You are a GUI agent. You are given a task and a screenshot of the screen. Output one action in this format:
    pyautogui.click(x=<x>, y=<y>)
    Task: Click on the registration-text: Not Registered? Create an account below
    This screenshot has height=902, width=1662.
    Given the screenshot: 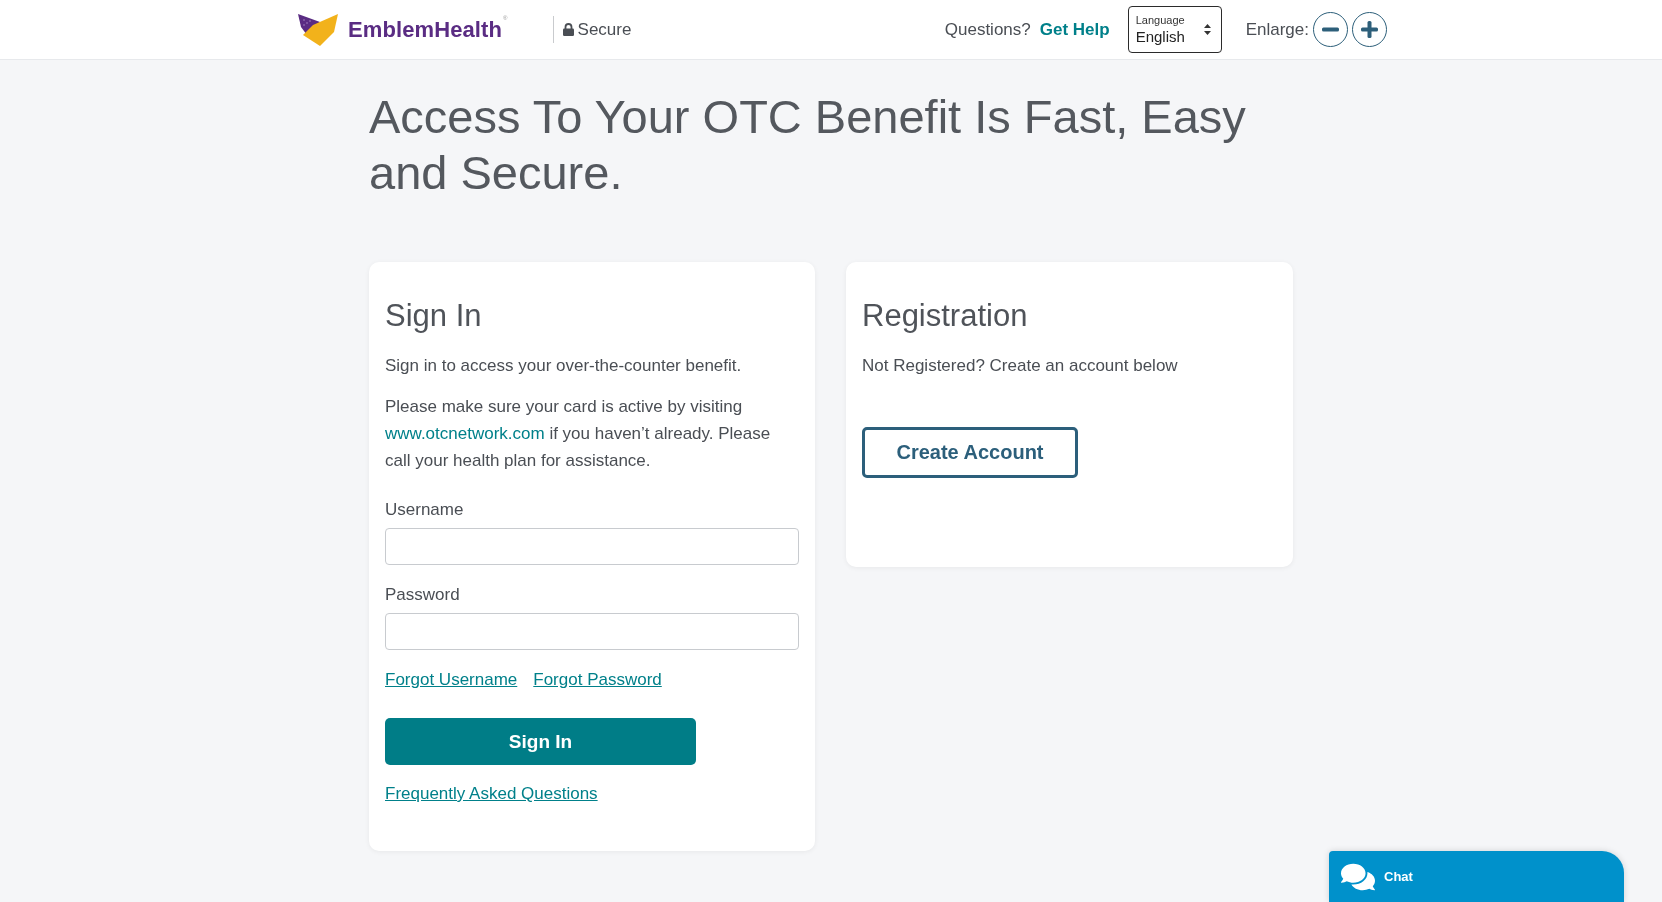 What is the action you would take?
    pyautogui.click(x=1020, y=366)
    